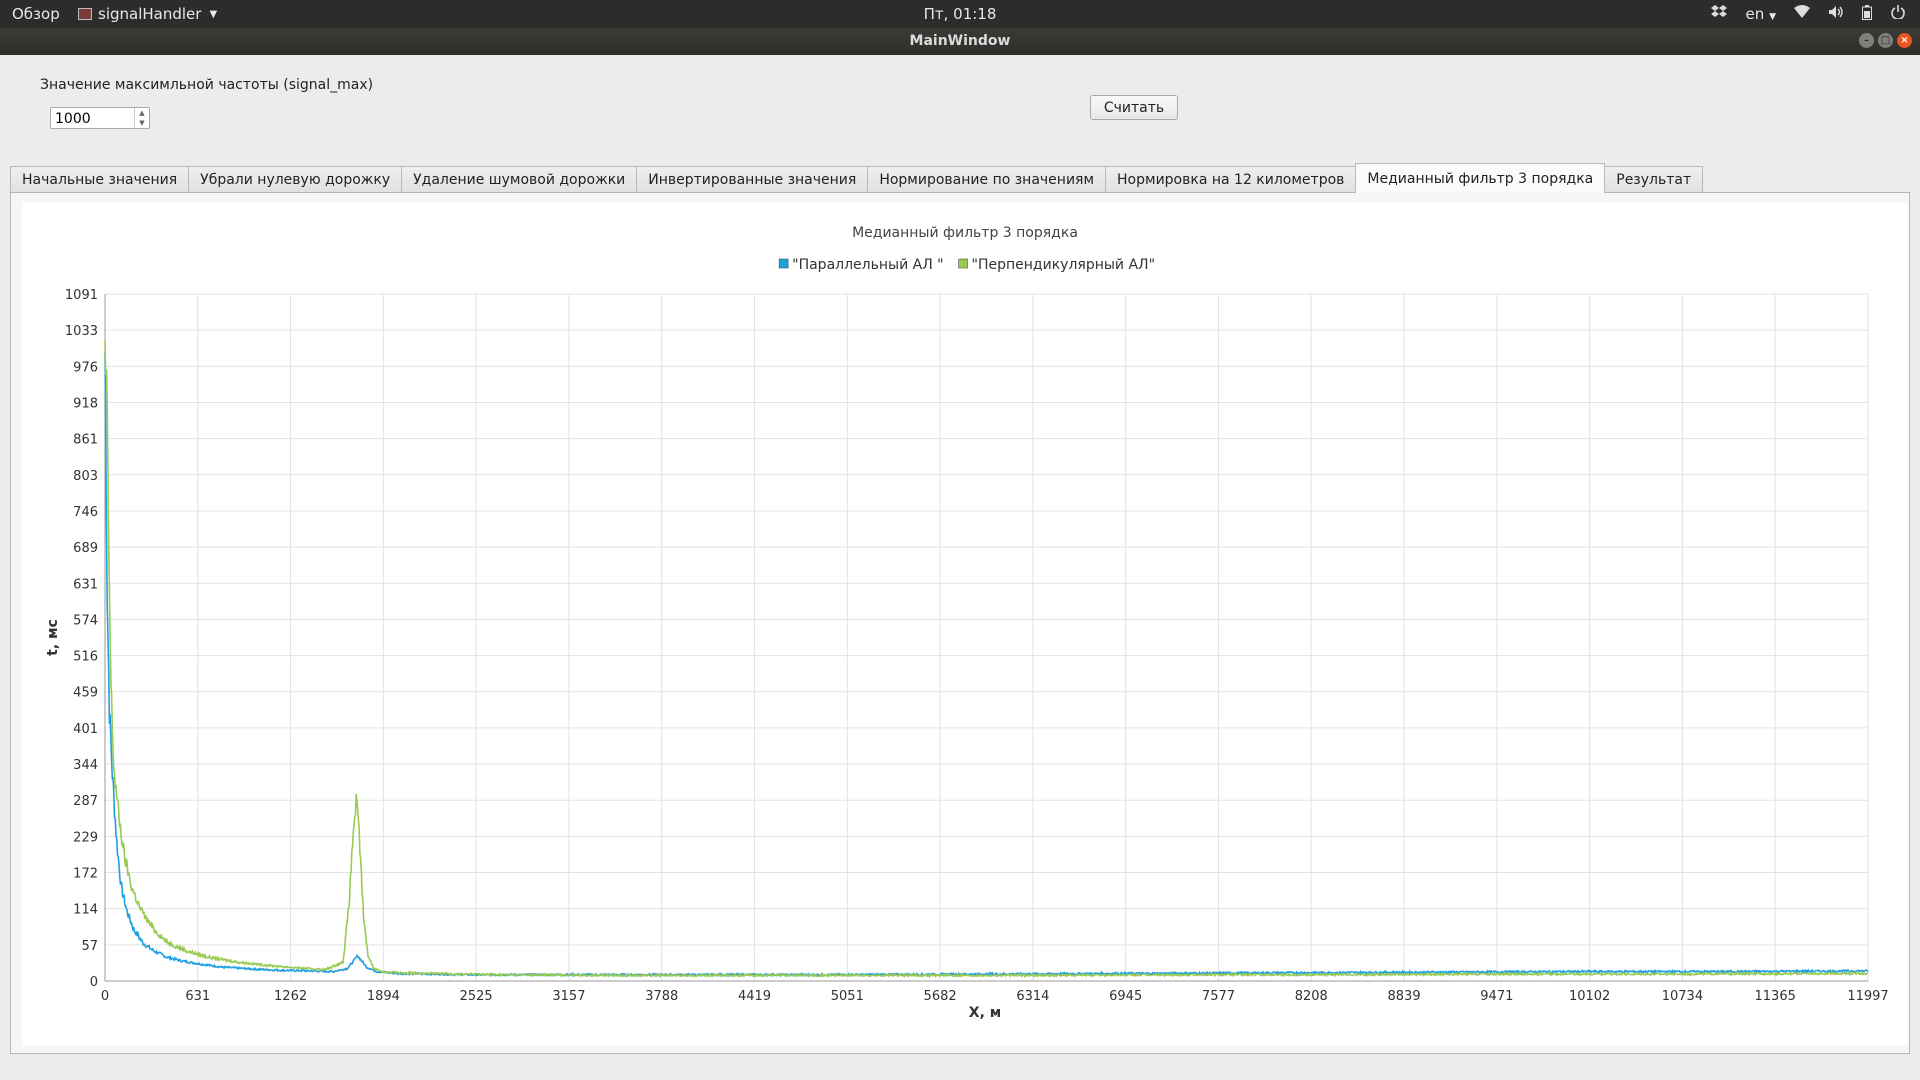  Describe the element at coordinates (81, 331) in the screenshot. I see `y-tick-label: 1033` at that location.